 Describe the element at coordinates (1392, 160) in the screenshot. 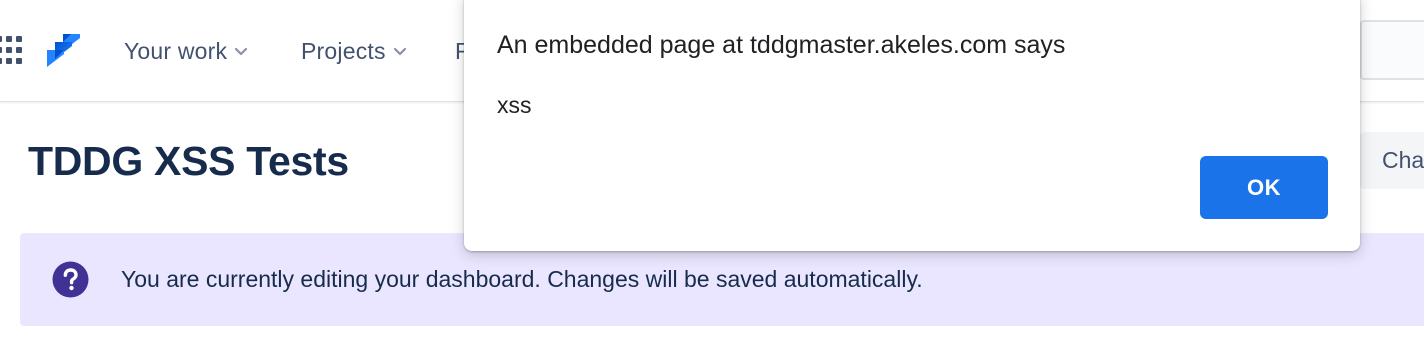

I see `change-layout-button: Cha` at that location.